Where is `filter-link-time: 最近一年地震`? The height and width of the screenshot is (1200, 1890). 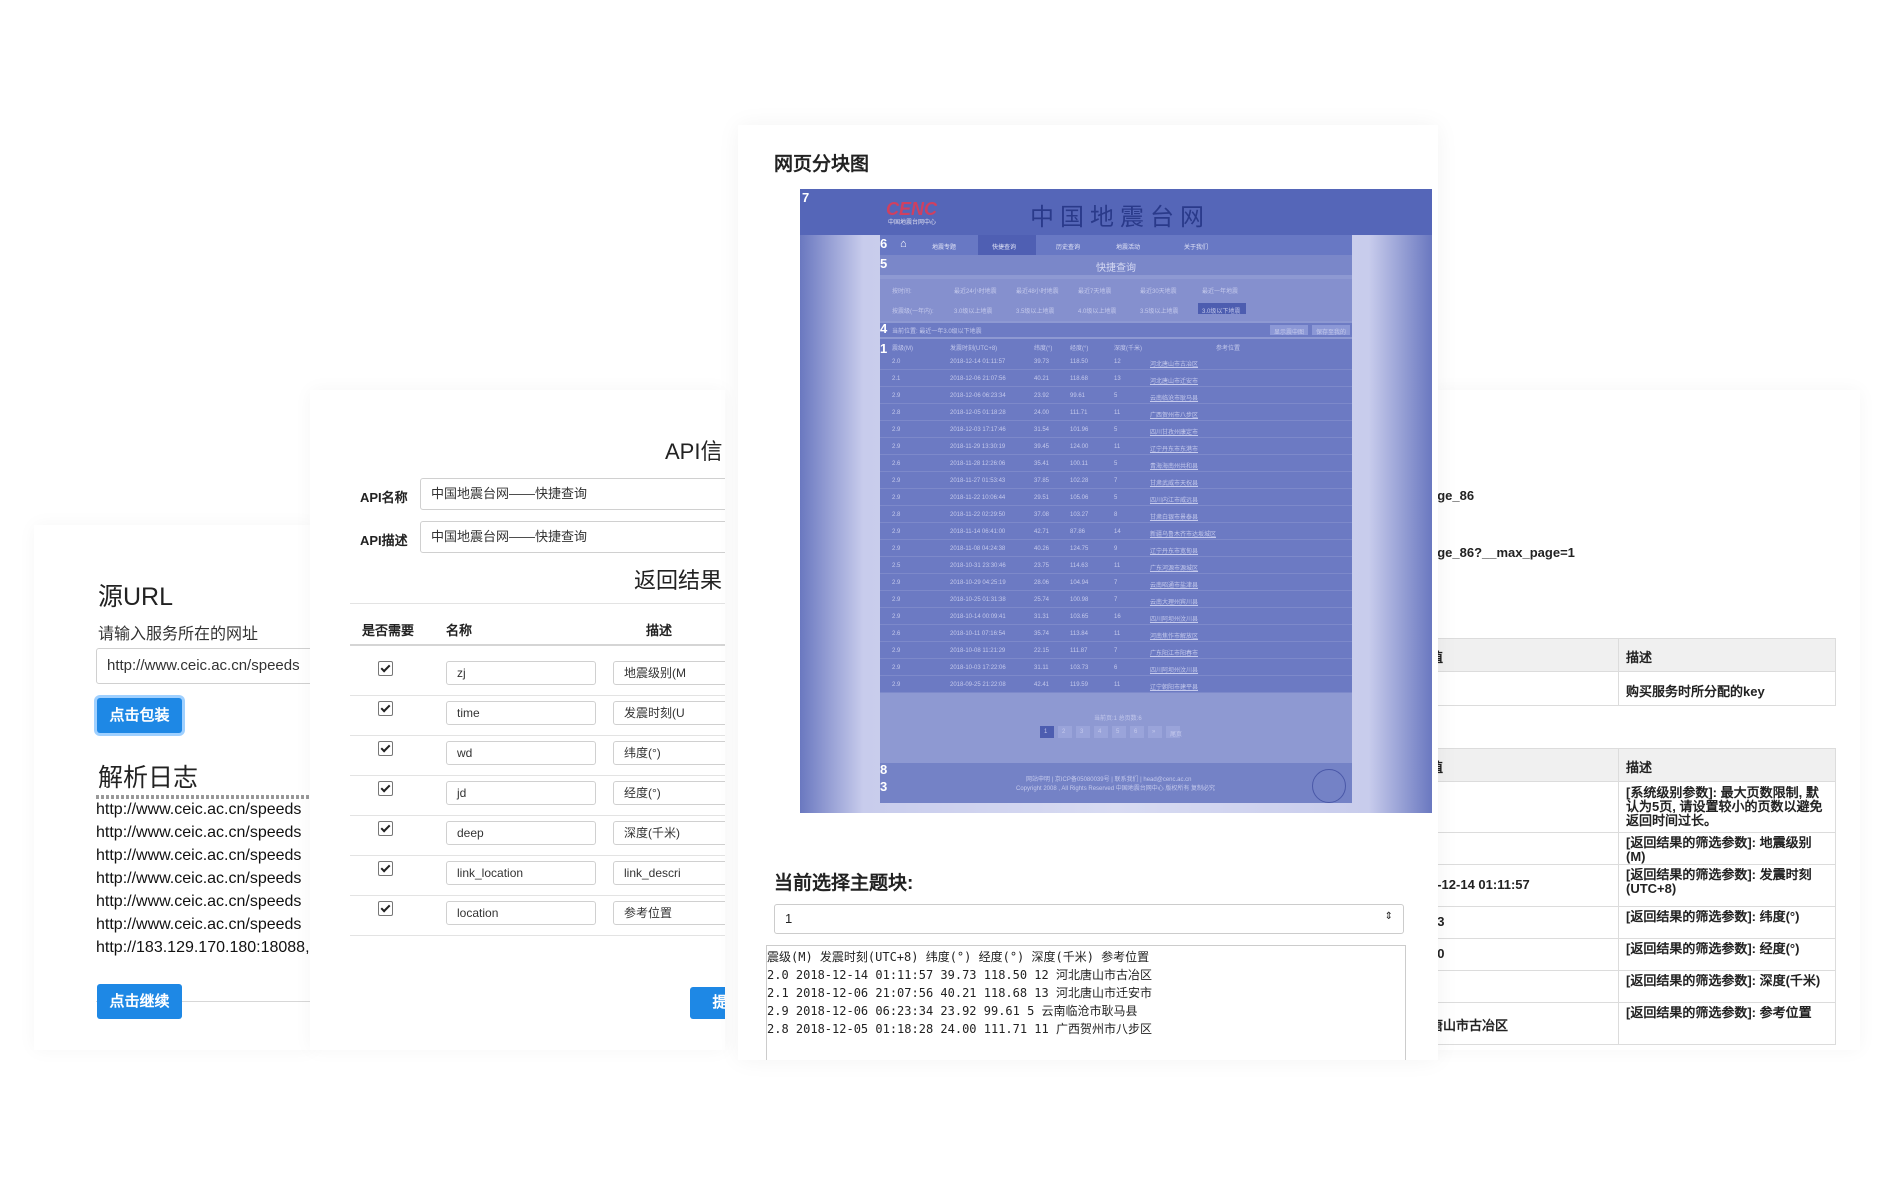
filter-link-time: 最近一年地震 is located at coordinates (1220, 290).